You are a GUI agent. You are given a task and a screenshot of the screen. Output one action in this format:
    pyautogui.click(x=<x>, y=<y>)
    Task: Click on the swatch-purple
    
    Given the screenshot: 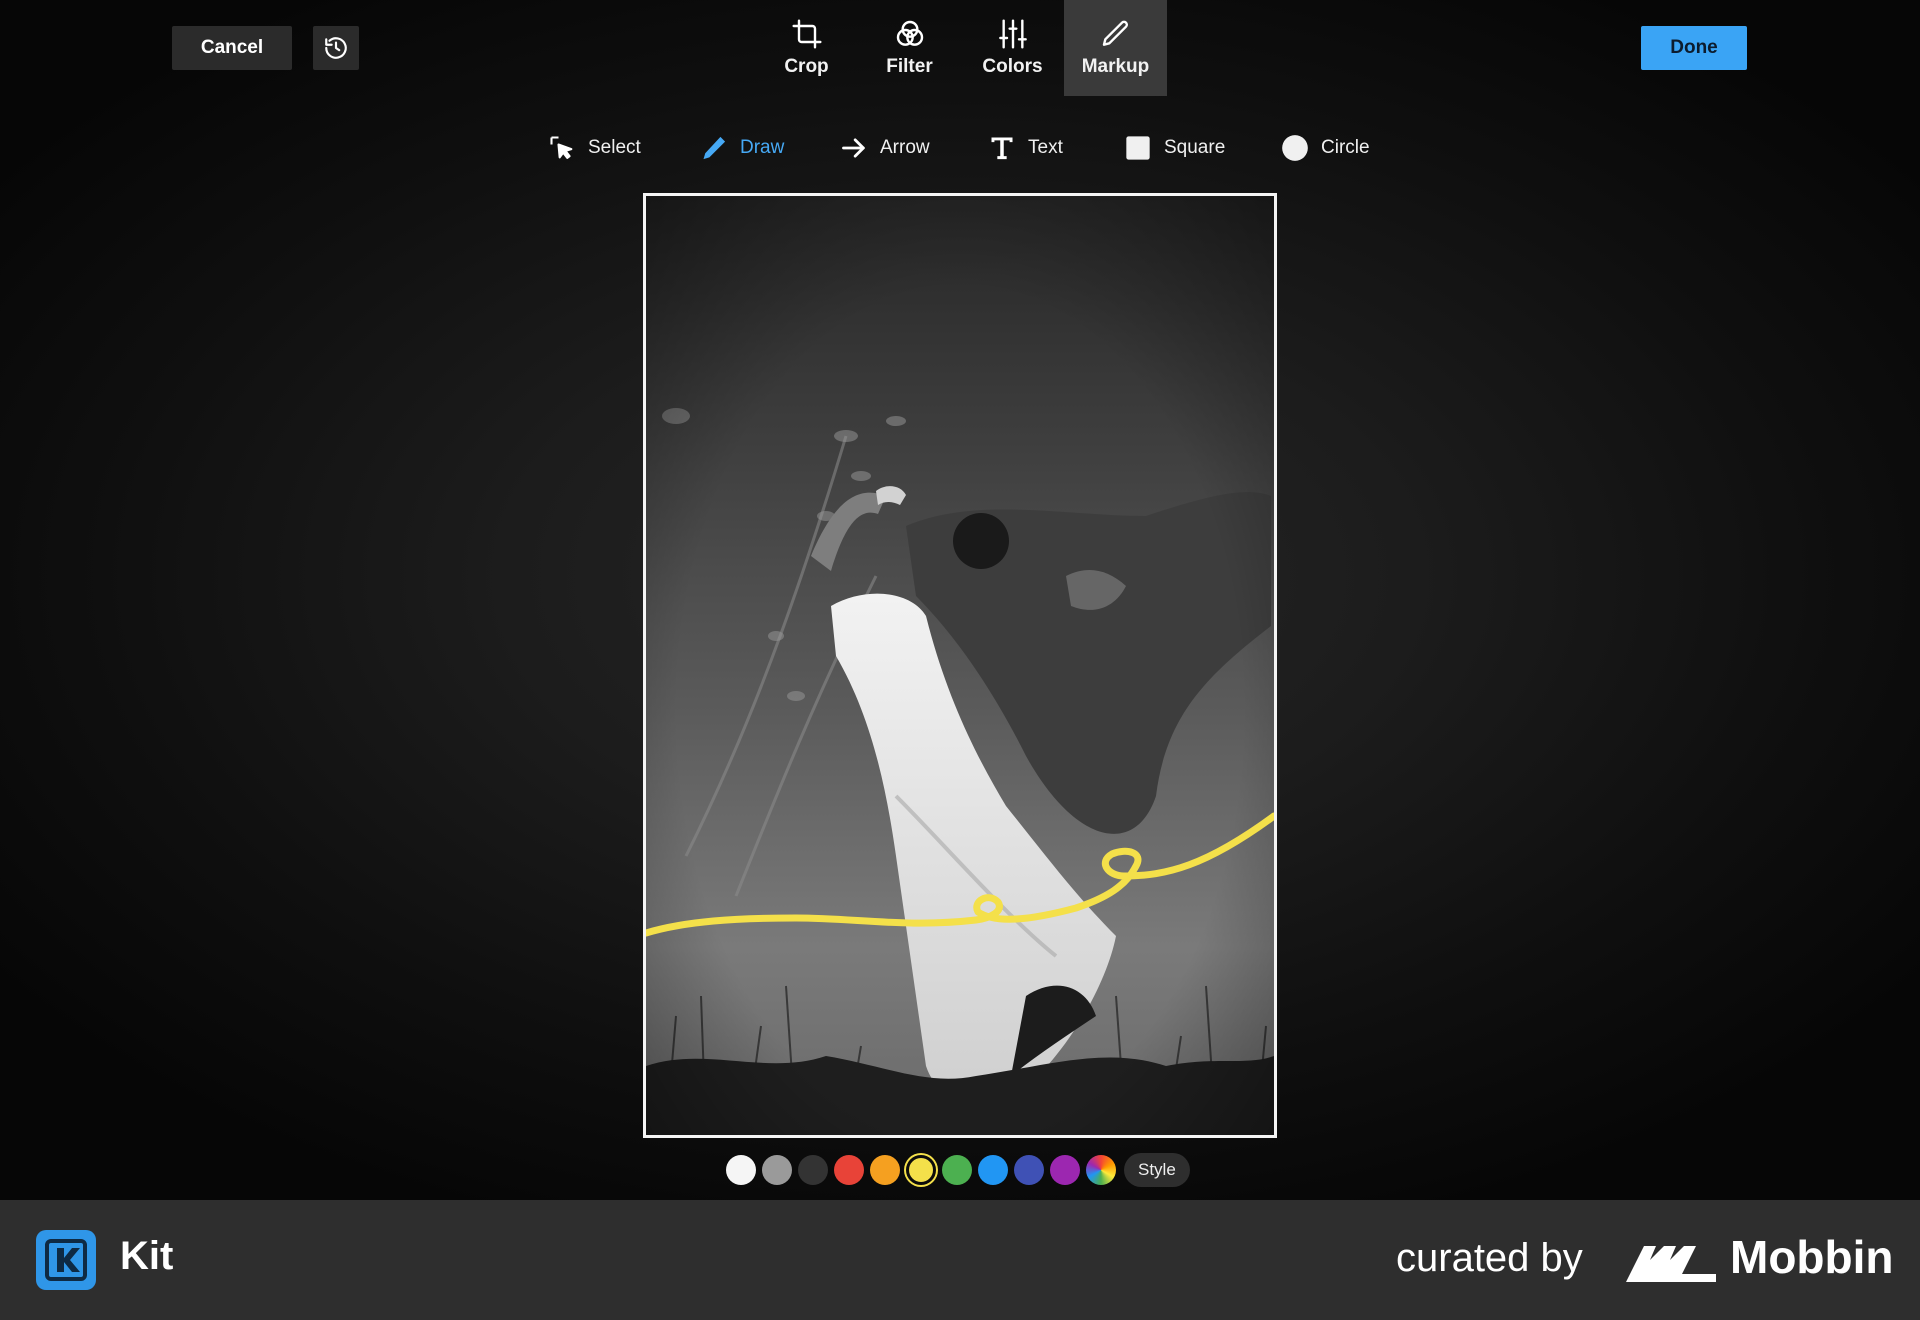 What is the action you would take?
    pyautogui.click(x=1065, y=1170)
    